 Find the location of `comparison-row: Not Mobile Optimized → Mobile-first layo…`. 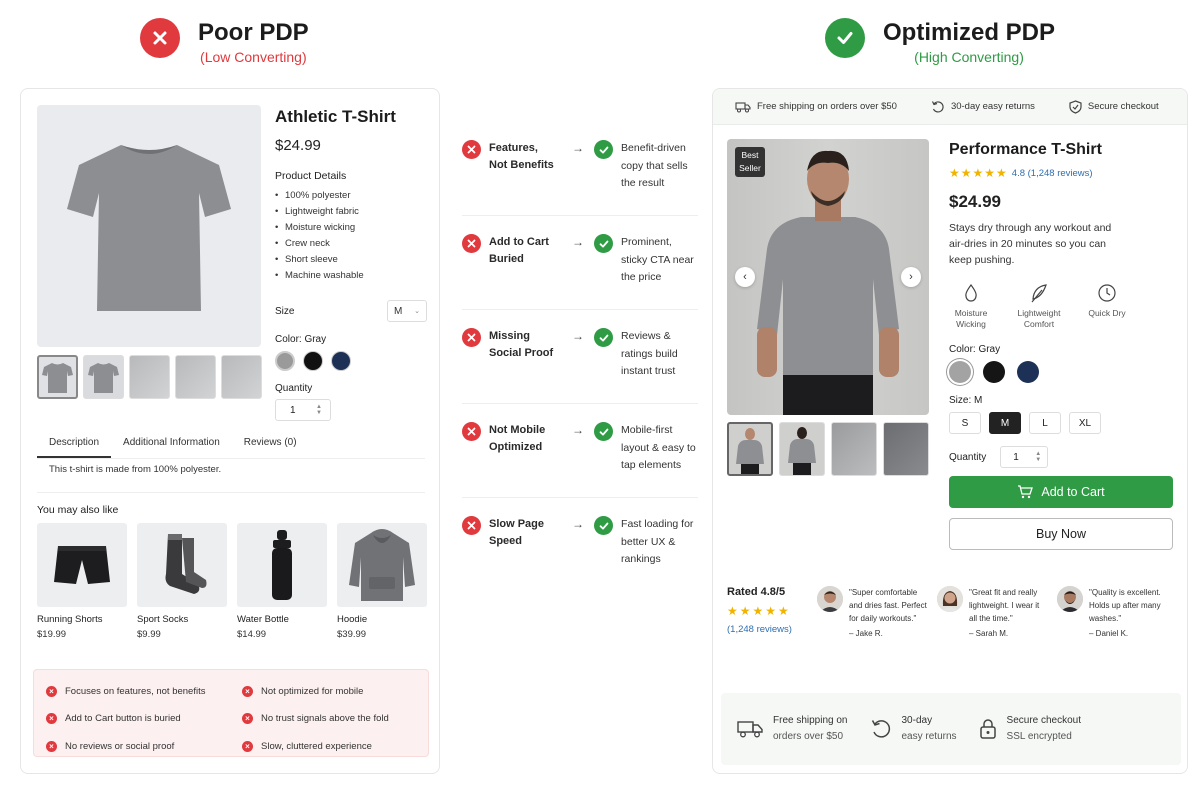

comparison-row: Not Mobile Optimized → Mobile-first layo… is located at coordinates (580, 451).